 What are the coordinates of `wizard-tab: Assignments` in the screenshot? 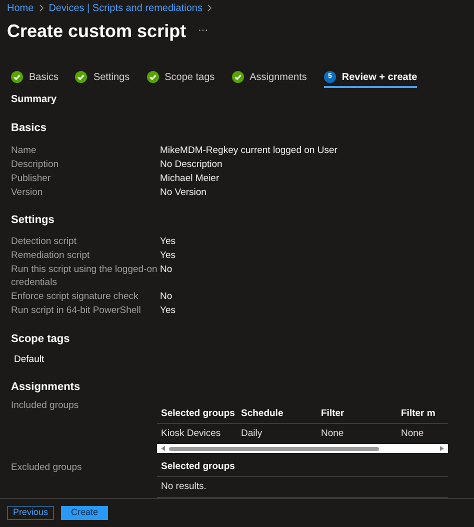 It's located at (269, 78).